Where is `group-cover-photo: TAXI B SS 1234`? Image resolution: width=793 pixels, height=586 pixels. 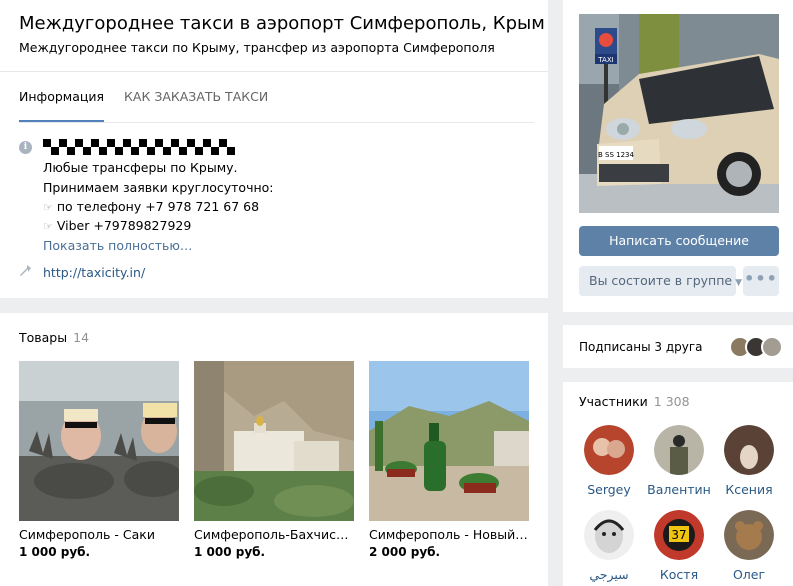 group-cover-photo: TAXI B SS 1234 is located at coordinates (679, 113).